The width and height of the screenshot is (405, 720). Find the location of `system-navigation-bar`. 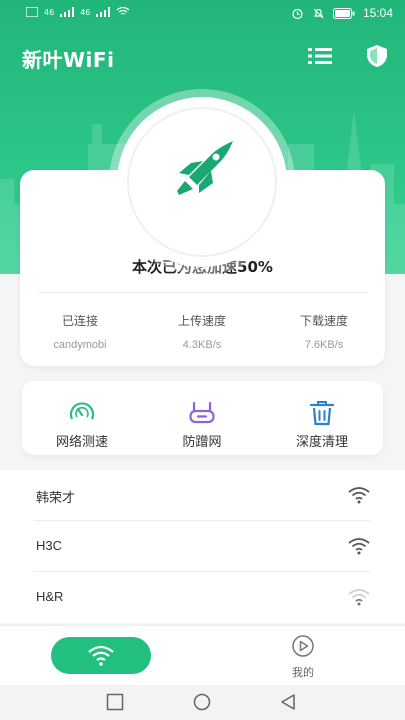

system-navigation-bar is located at coordinates (202, 702).